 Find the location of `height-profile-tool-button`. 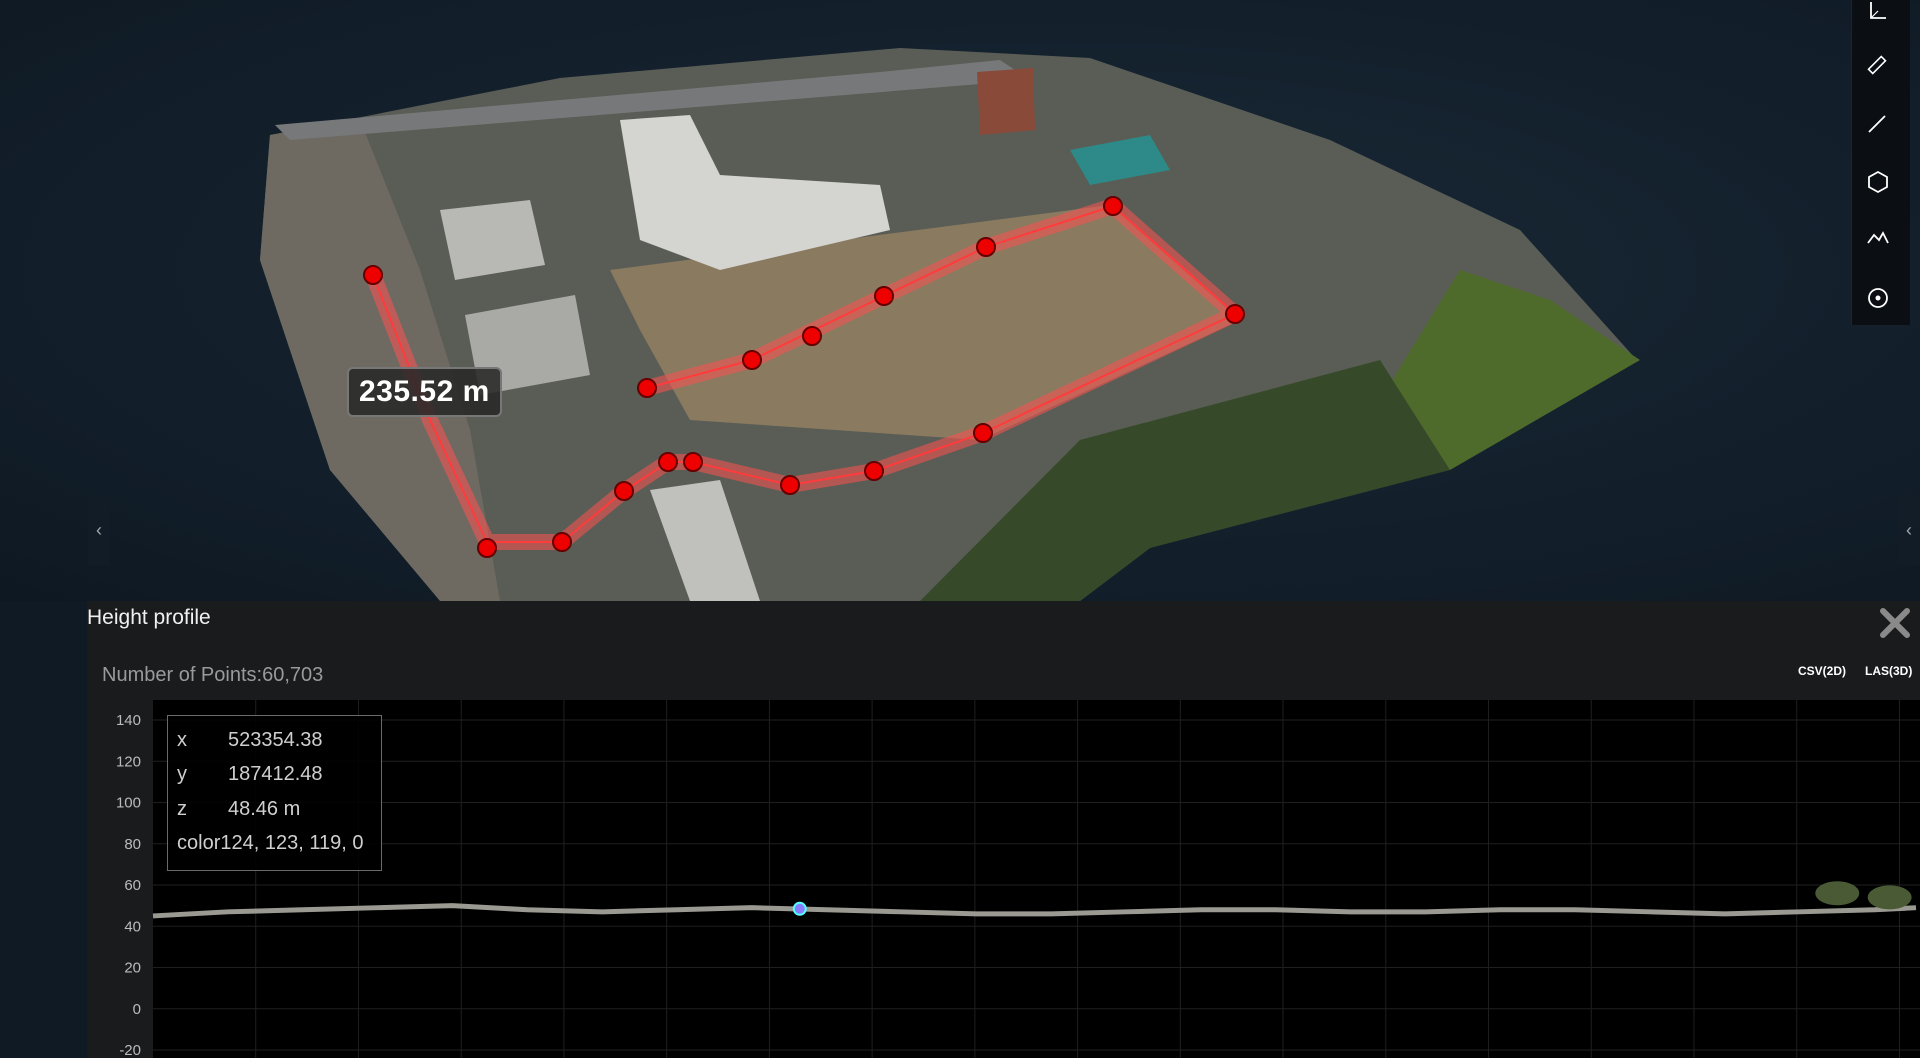

height-profile-tool-button is located at coordinates (1881, 243).